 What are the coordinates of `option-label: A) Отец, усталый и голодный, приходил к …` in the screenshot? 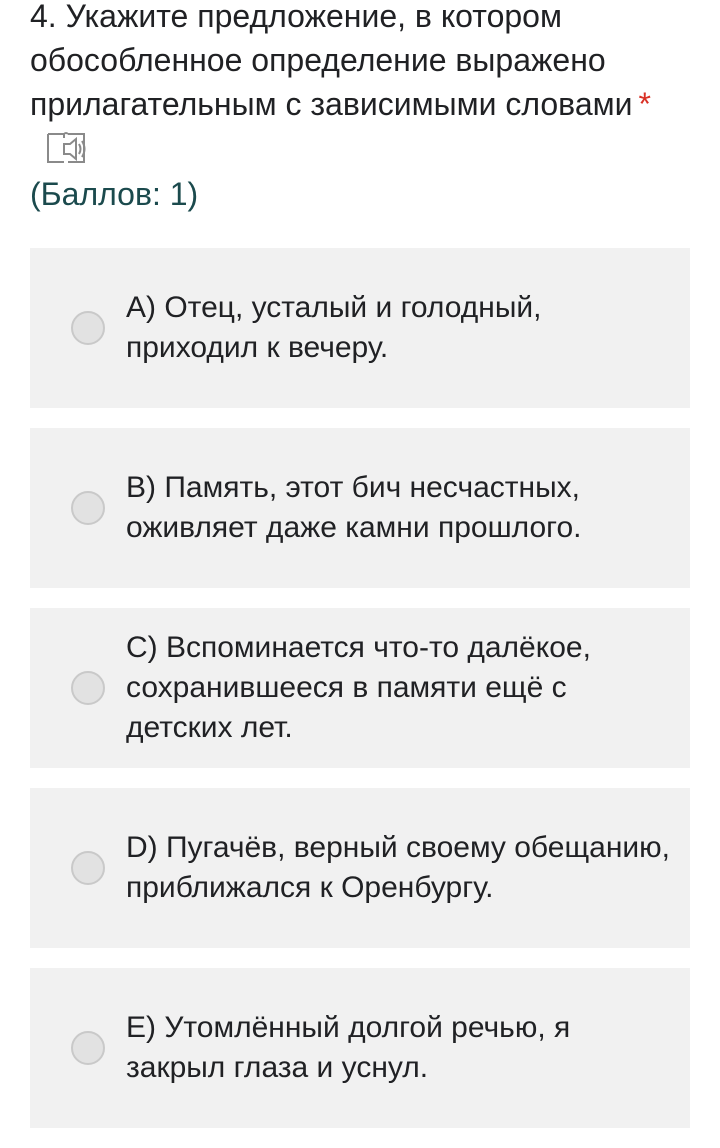 It's located at (334, 327).